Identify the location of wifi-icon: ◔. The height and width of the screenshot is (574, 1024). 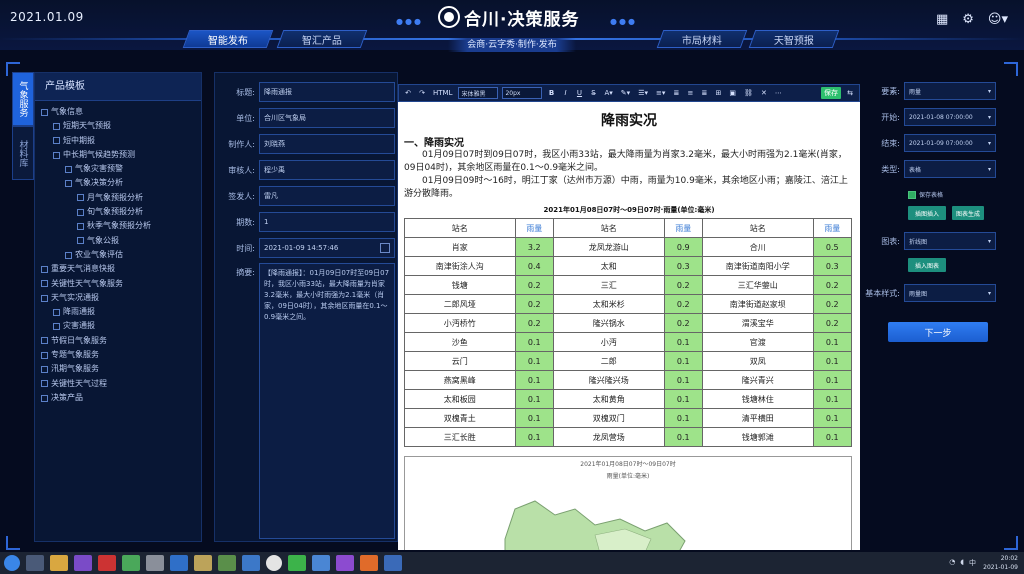
(952, 563).